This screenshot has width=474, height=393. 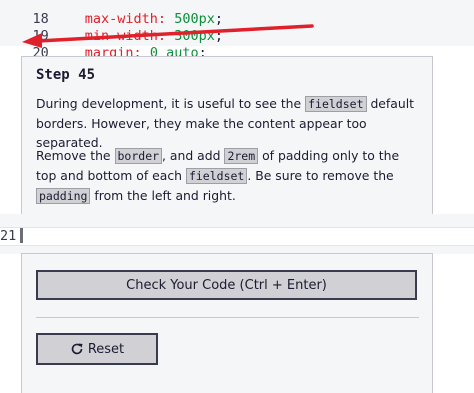 What do you see at coordinates (77, 349) in the screenshot?
I see `reset-icon` at bounding box center [77, 349].